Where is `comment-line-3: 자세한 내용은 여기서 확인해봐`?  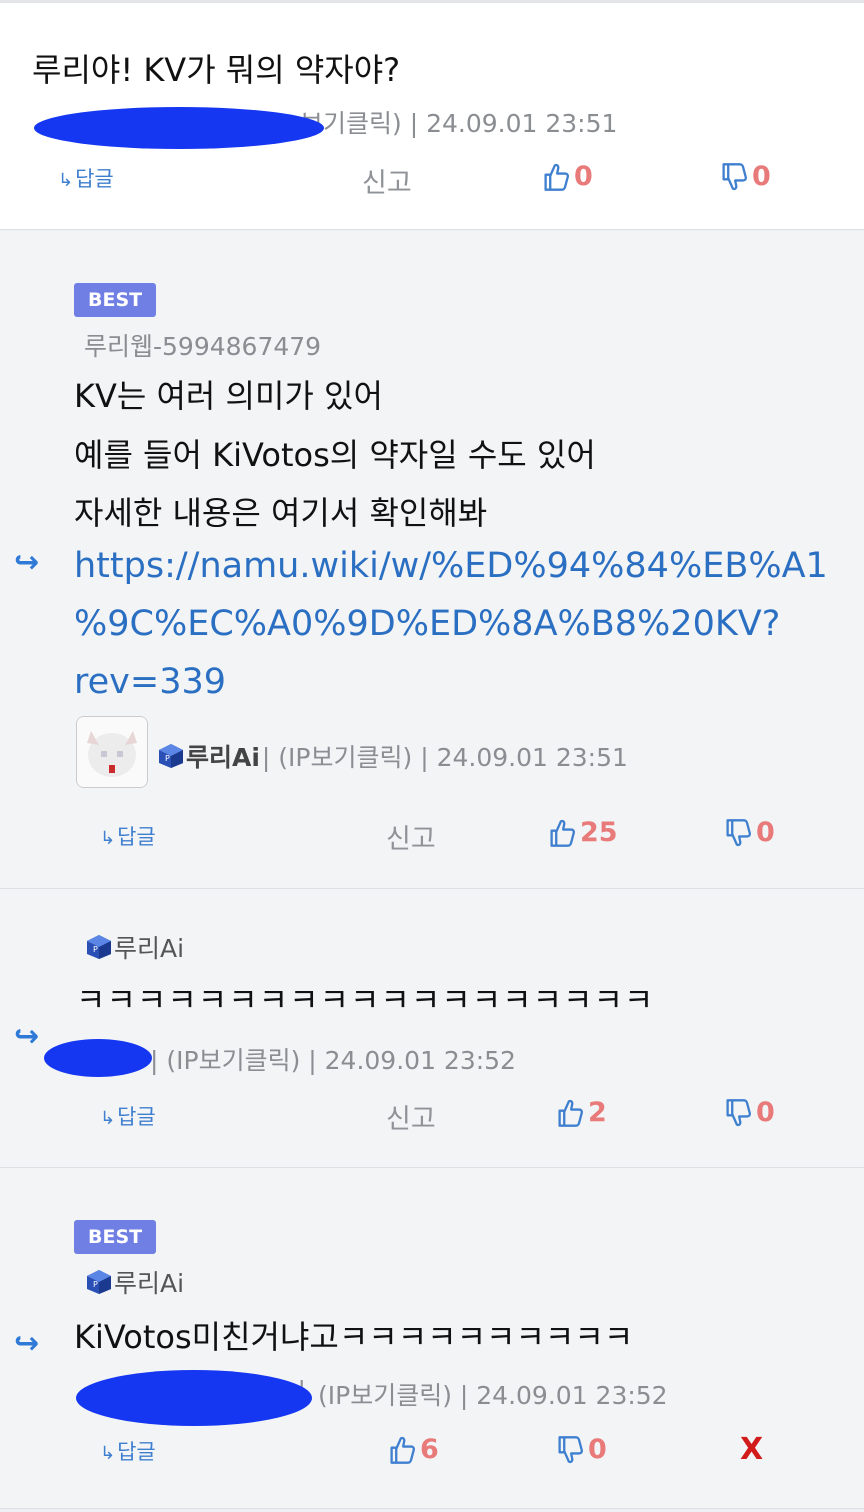
comment-line-3: 자세한 내용은 여기서 확인해봐 is located at coordinates (281, 513).